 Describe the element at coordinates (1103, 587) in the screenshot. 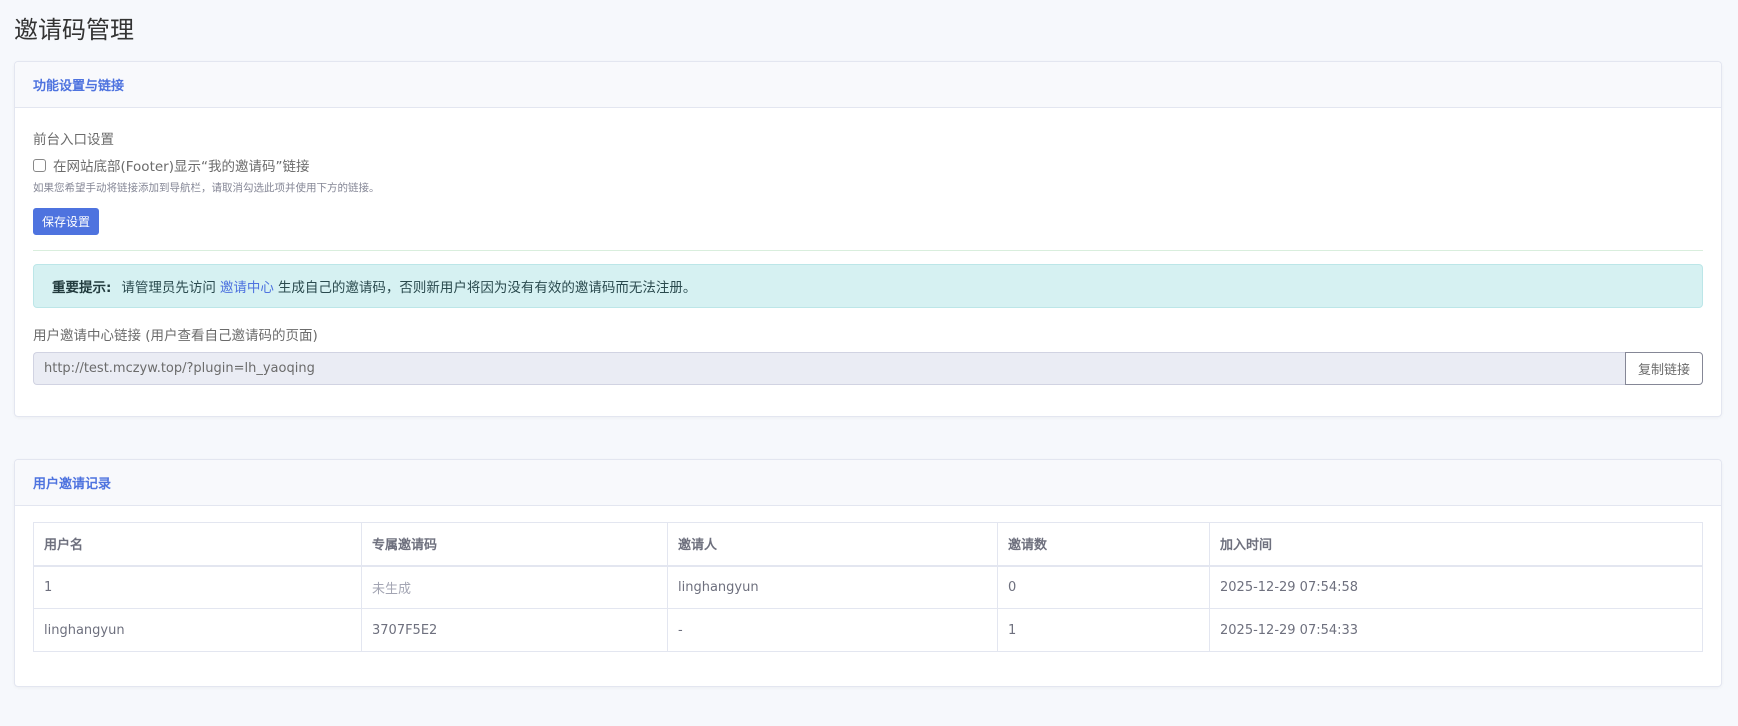

I see `cell-invite-count: 0` at that location.